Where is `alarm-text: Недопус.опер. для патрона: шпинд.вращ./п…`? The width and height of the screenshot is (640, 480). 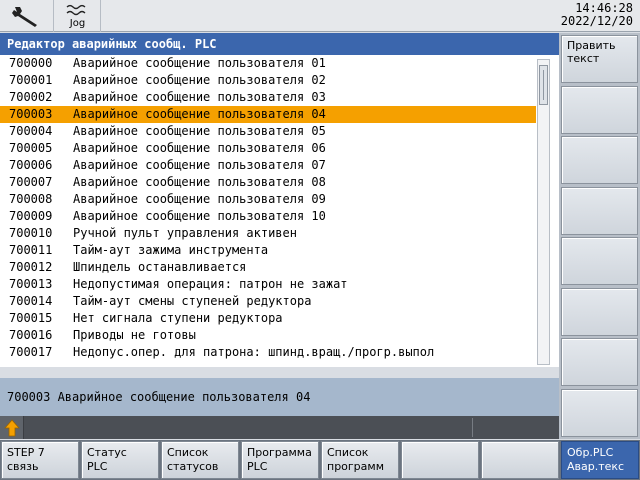 alarm-text: Недопус.опер. для патрона: шпинд.вращ./п… is located at coordinates (254, 352).